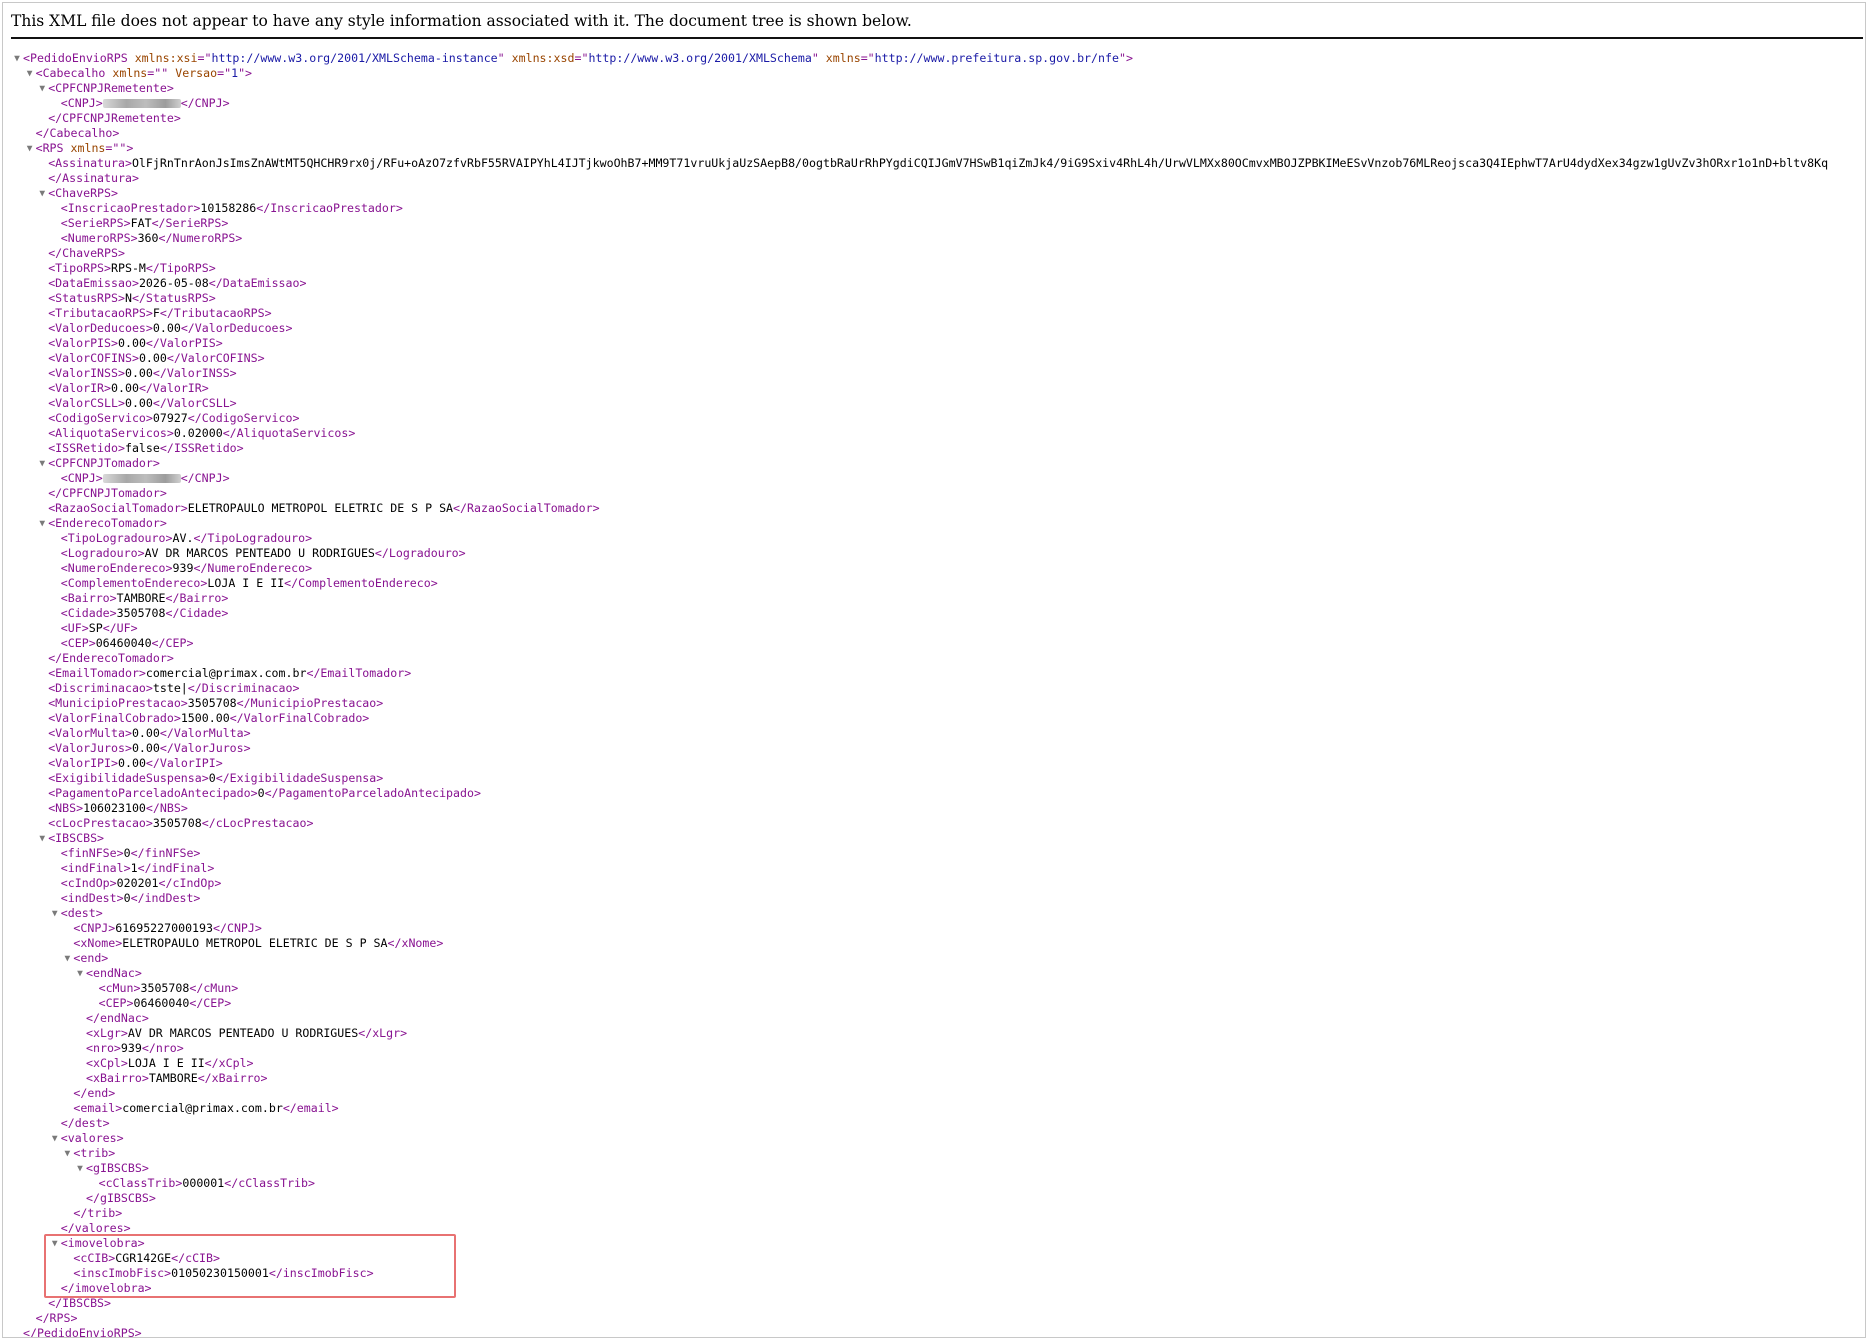 The image size is (1870, 1341). Describe the element at coordinates (111, 88) in the screenshot. I see `xml-line-content: <CPFCNPJRemetente>` at that location.